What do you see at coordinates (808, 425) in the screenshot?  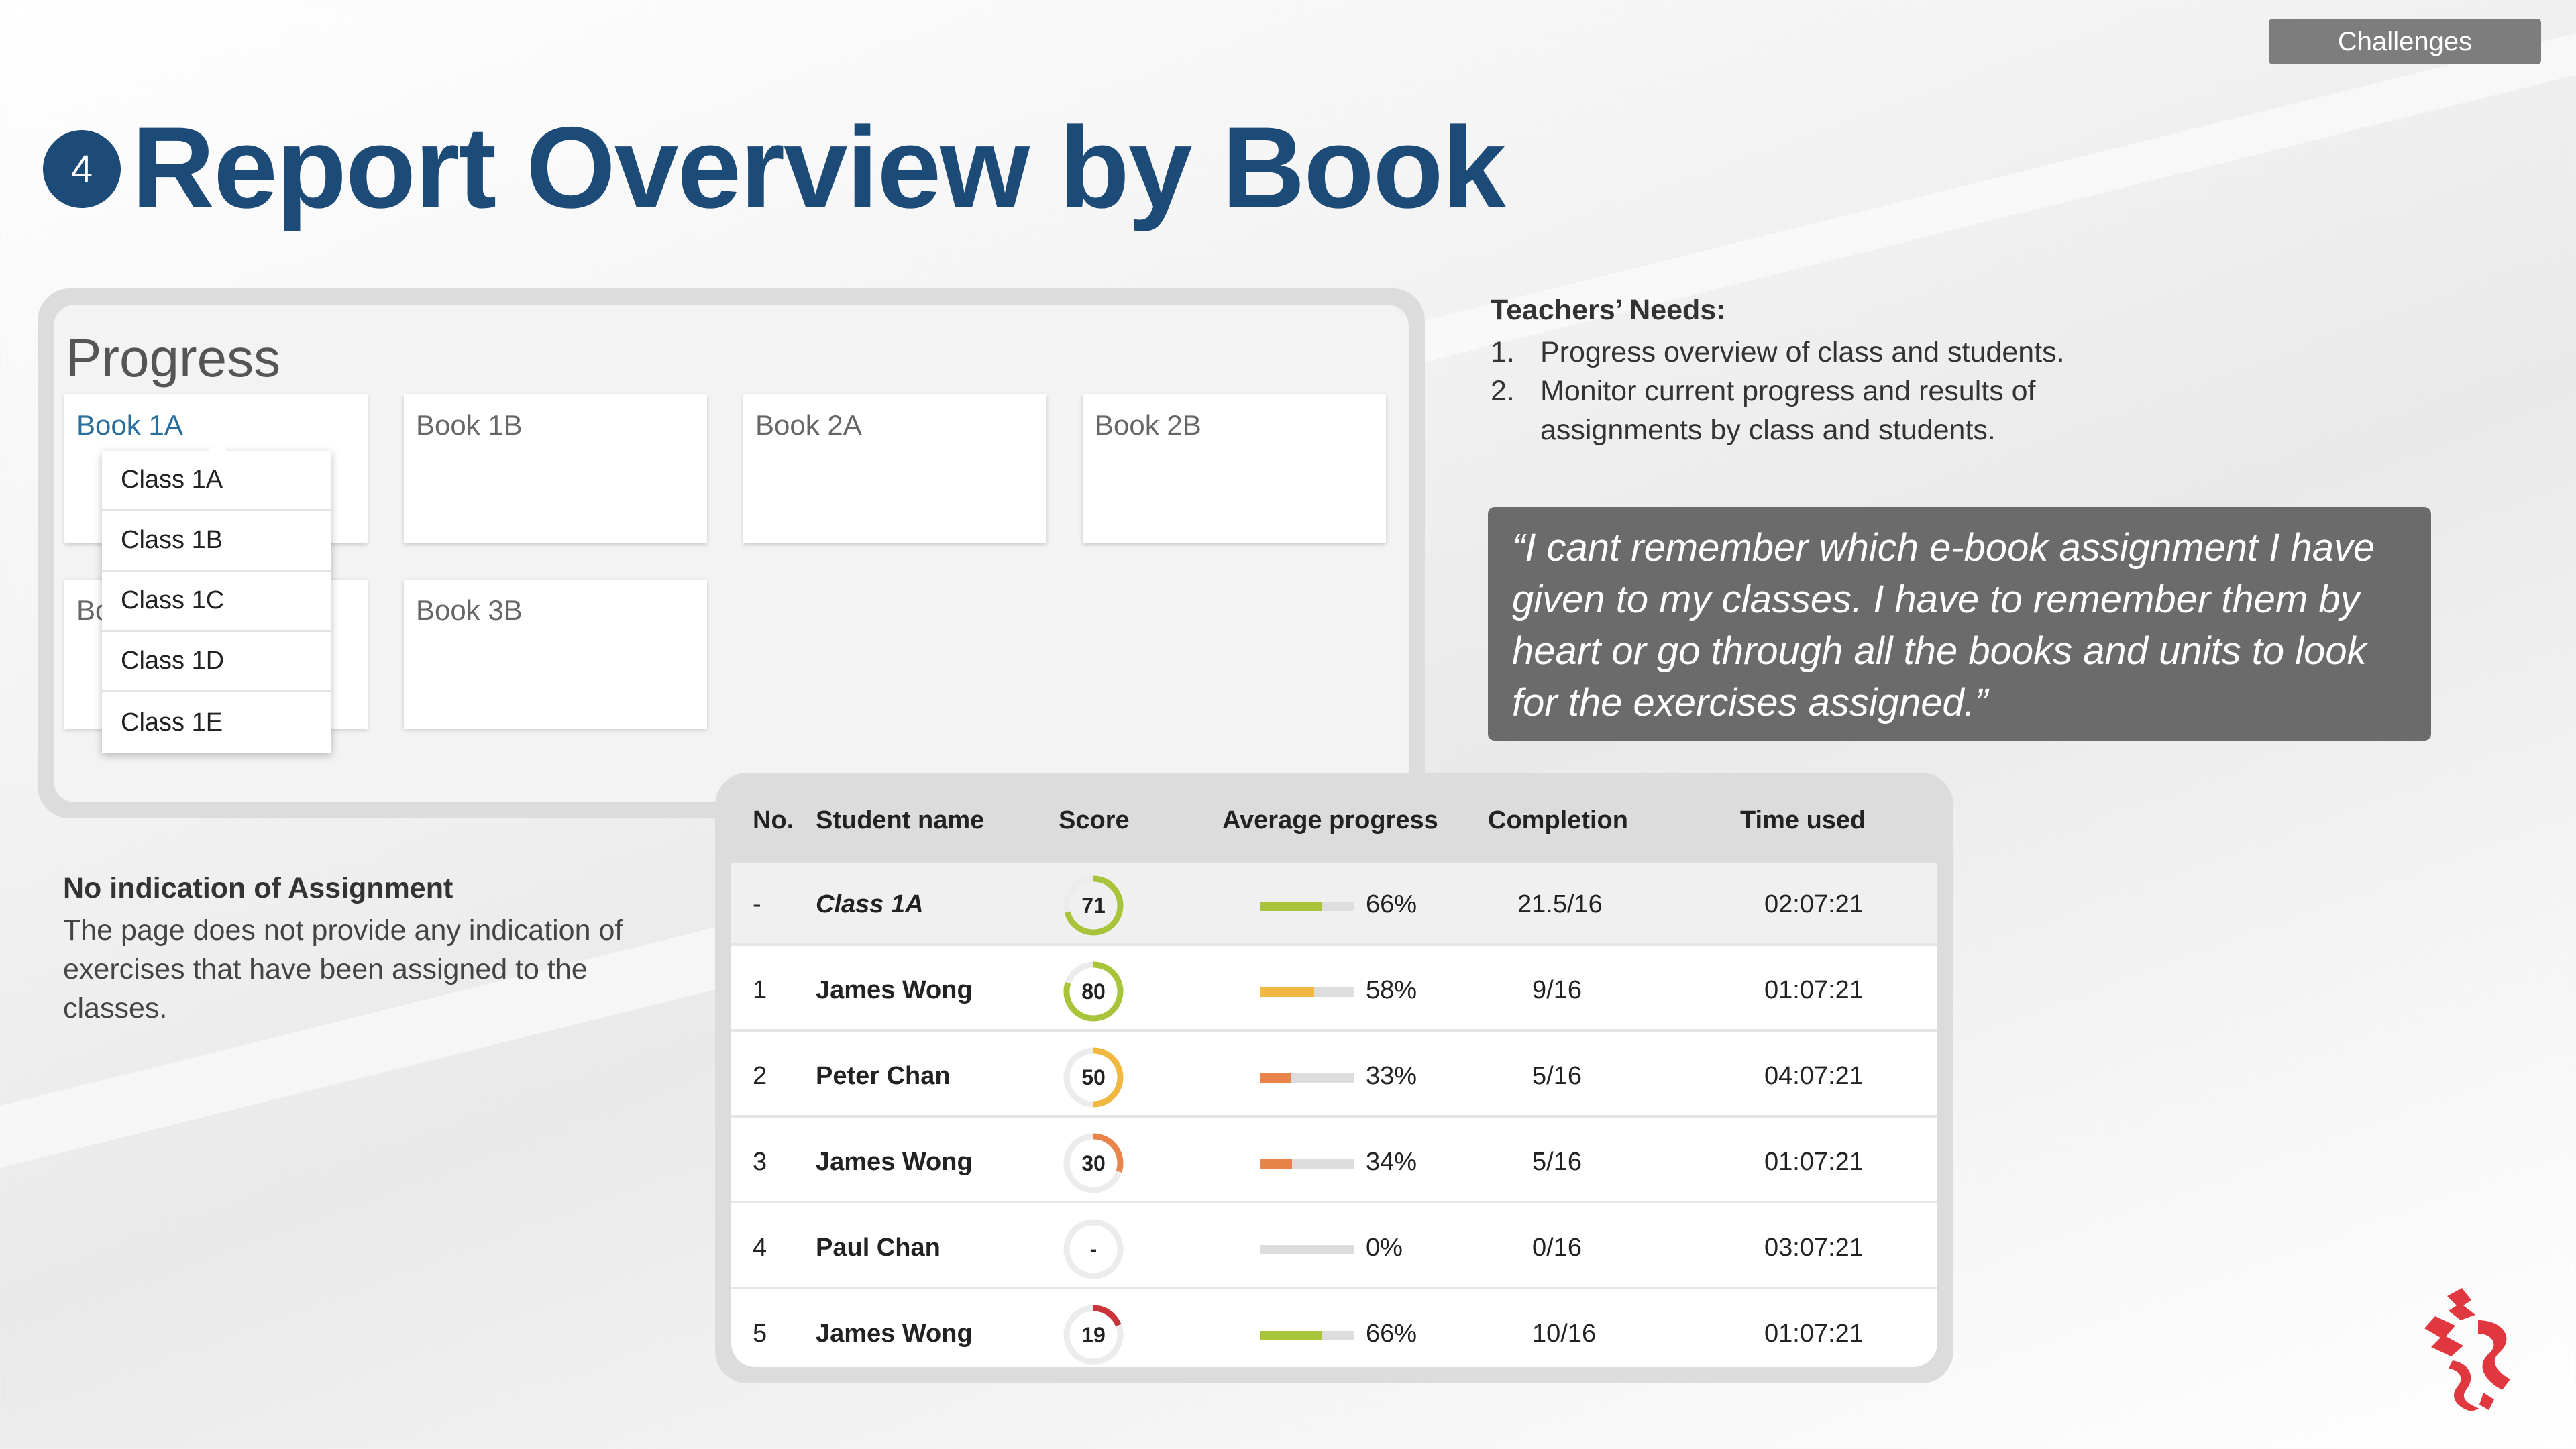 I see `book-card-label: Book 2A` at bounding box center [808, 425].